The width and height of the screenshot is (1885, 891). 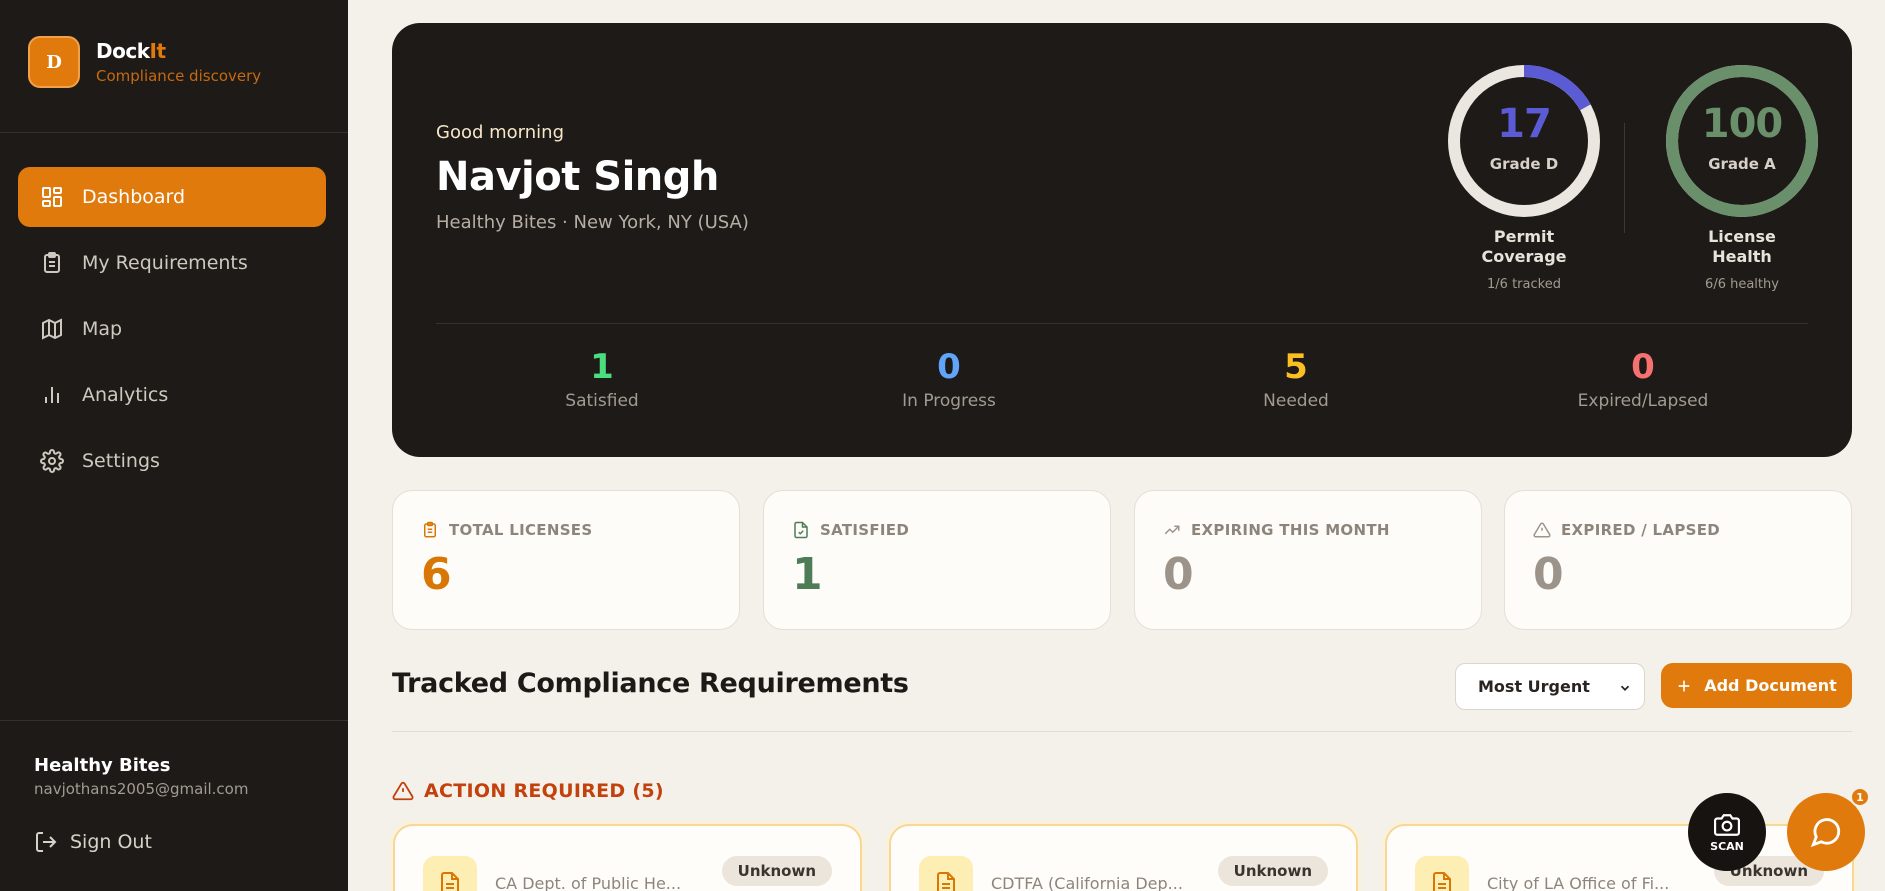 I want to click on dashboard-icon, so click(x=52, y=197).